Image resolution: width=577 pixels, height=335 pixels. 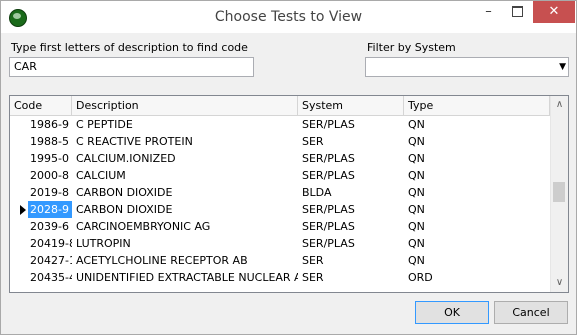 I want to click on grid-header: Code Description System Type, so click(x=280, y=106).